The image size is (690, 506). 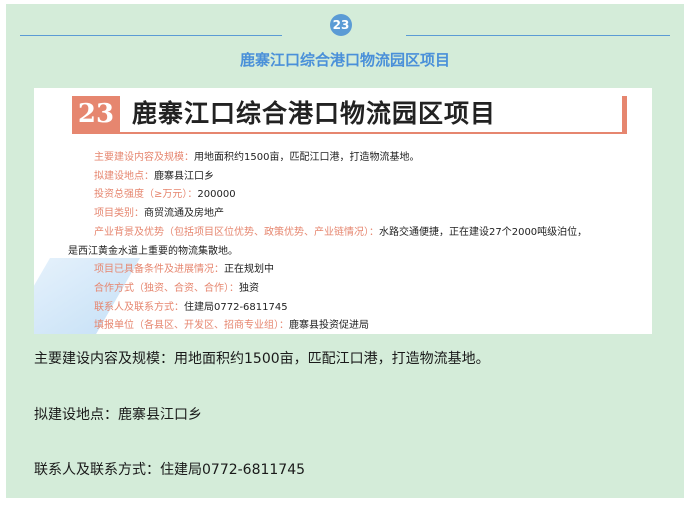 What do you see at coordinates (96, 114) in the screenshot?
I see `card-number: 23` at bounding box center [96, 114].